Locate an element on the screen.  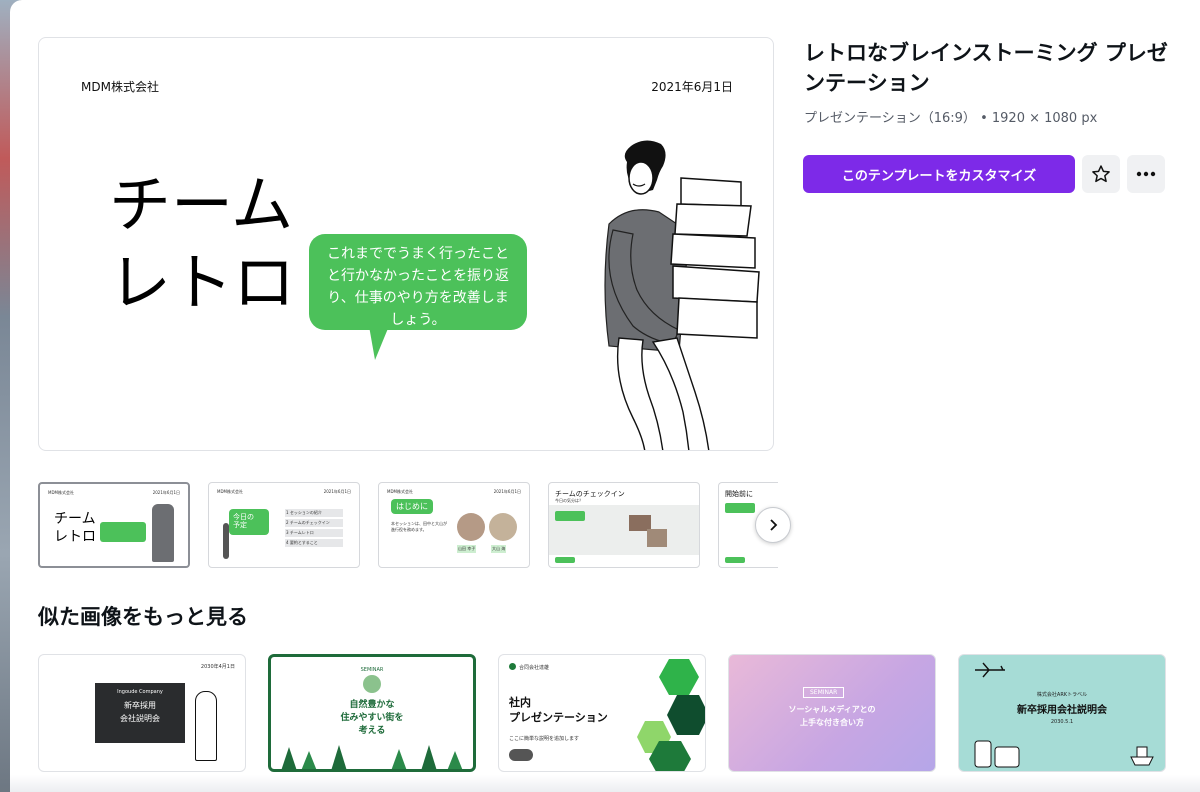
thumb-title: チーム レトロ is located at coordinates (75, 528).